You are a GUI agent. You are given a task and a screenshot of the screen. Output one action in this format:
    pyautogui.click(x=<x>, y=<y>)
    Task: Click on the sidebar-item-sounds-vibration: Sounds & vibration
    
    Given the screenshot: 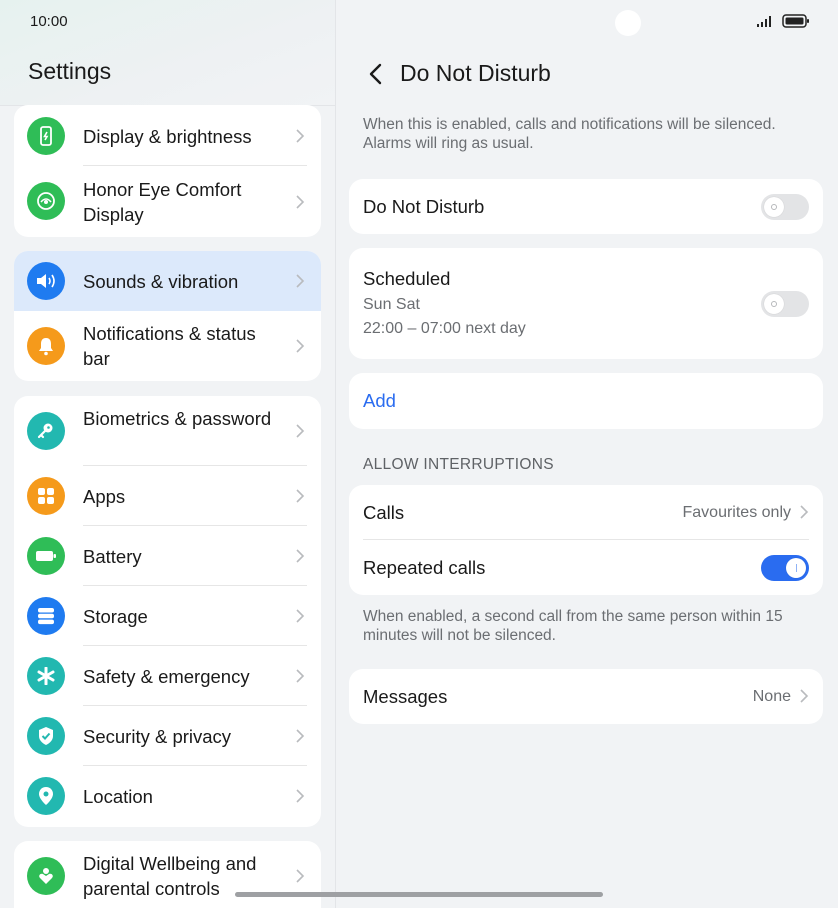 What is the action you would take?
    pyautogui.click(x=167, y=281)
    